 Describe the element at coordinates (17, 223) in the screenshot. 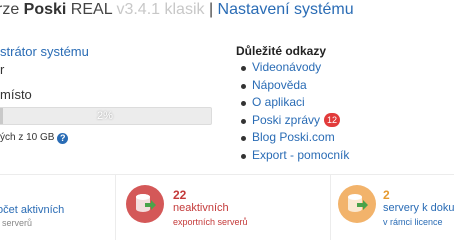

I see `active-servers-sublabel: serverů` at that location.